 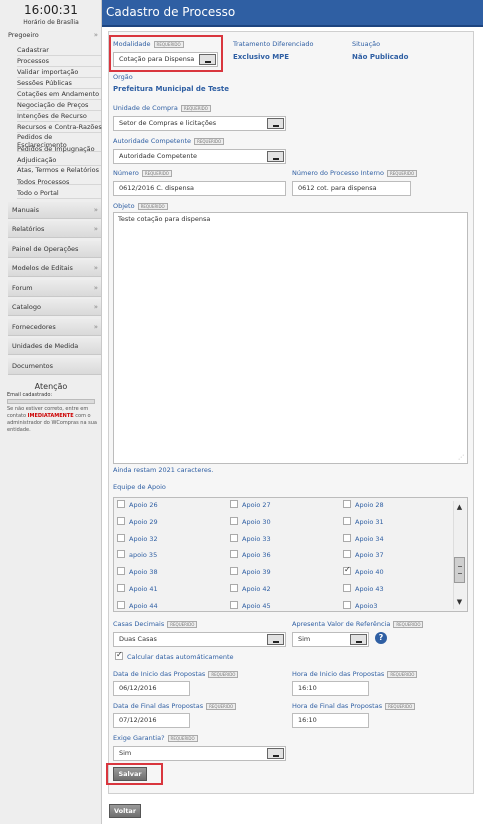 What do you see at coordinates (199, 123) in the screenshot?
I see `unidade-select: Setor de Compras e licitações` at bounding box center [199, 123].